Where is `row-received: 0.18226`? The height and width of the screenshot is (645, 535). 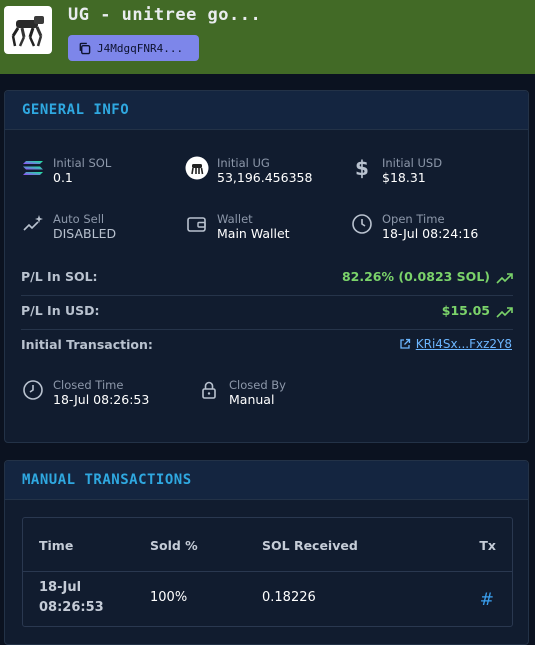
row-received: 0.18226 is located at coordinates (289, 597).